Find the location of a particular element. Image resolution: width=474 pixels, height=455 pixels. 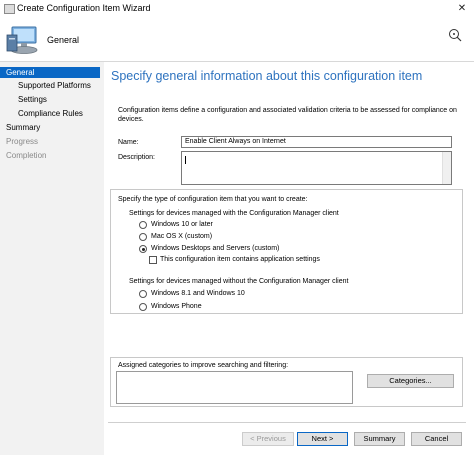

cancel-button: Cancel is located at coordinates (436, 439).